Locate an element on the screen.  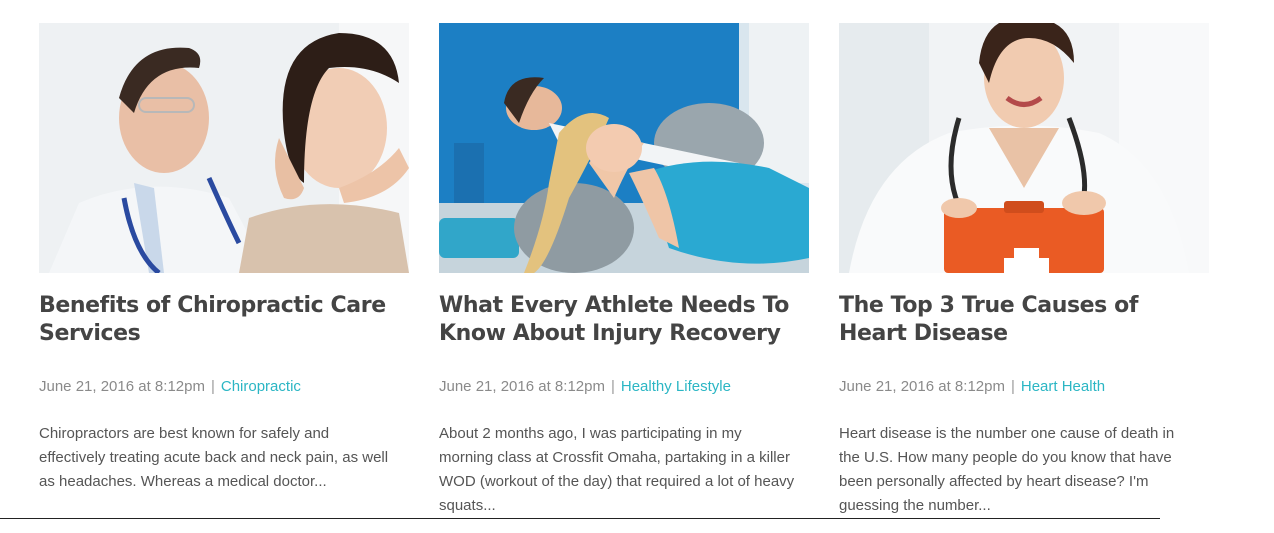
post-category-link: Healthy Lifestyle is located at coordinates (676, 386).